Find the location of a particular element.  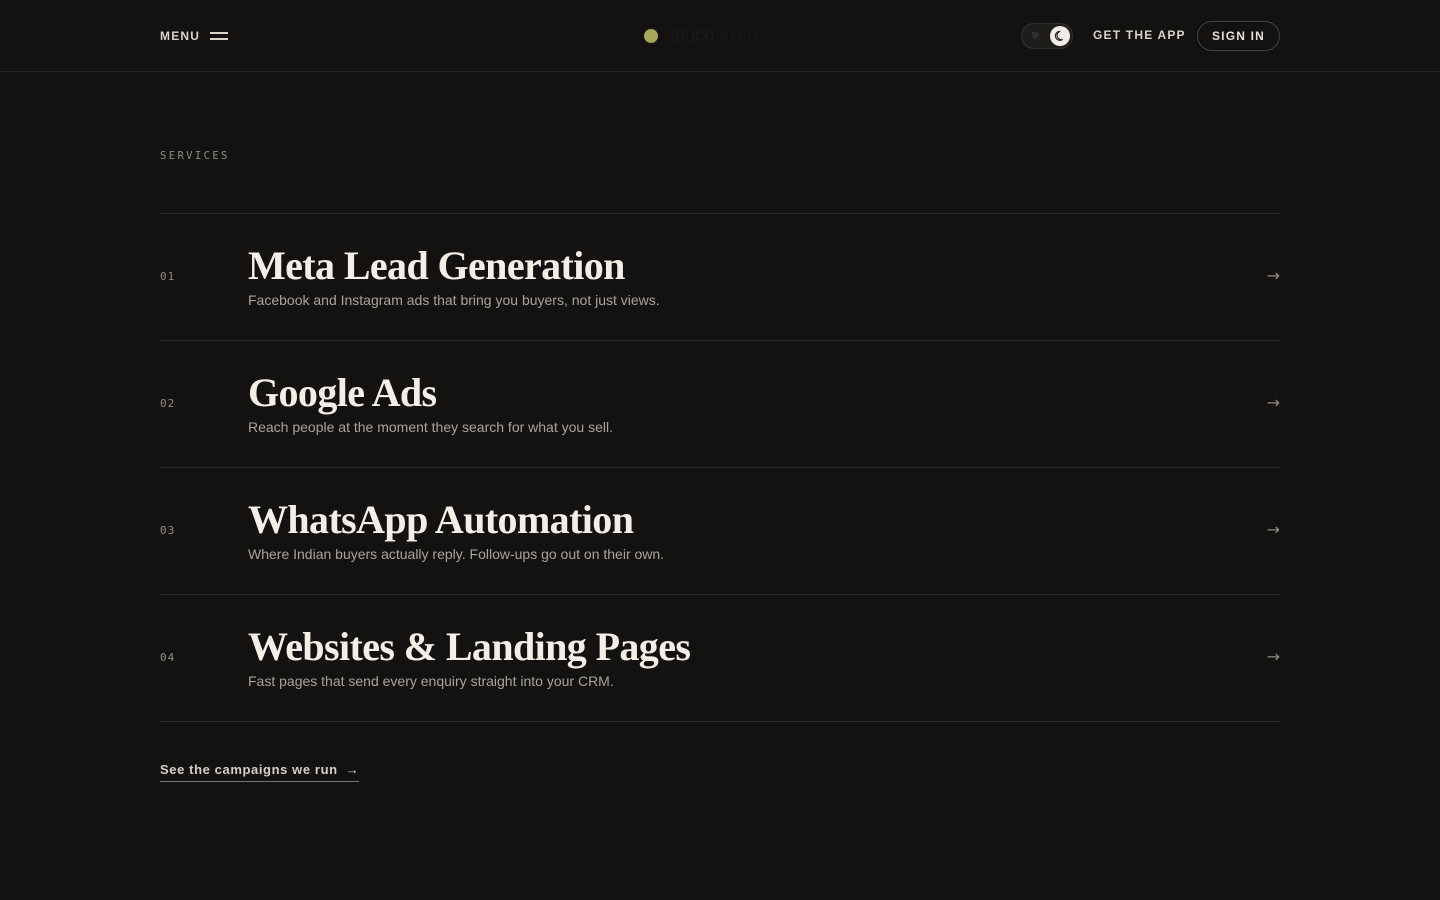

moon-icon is located at coordinates (1058, 35).